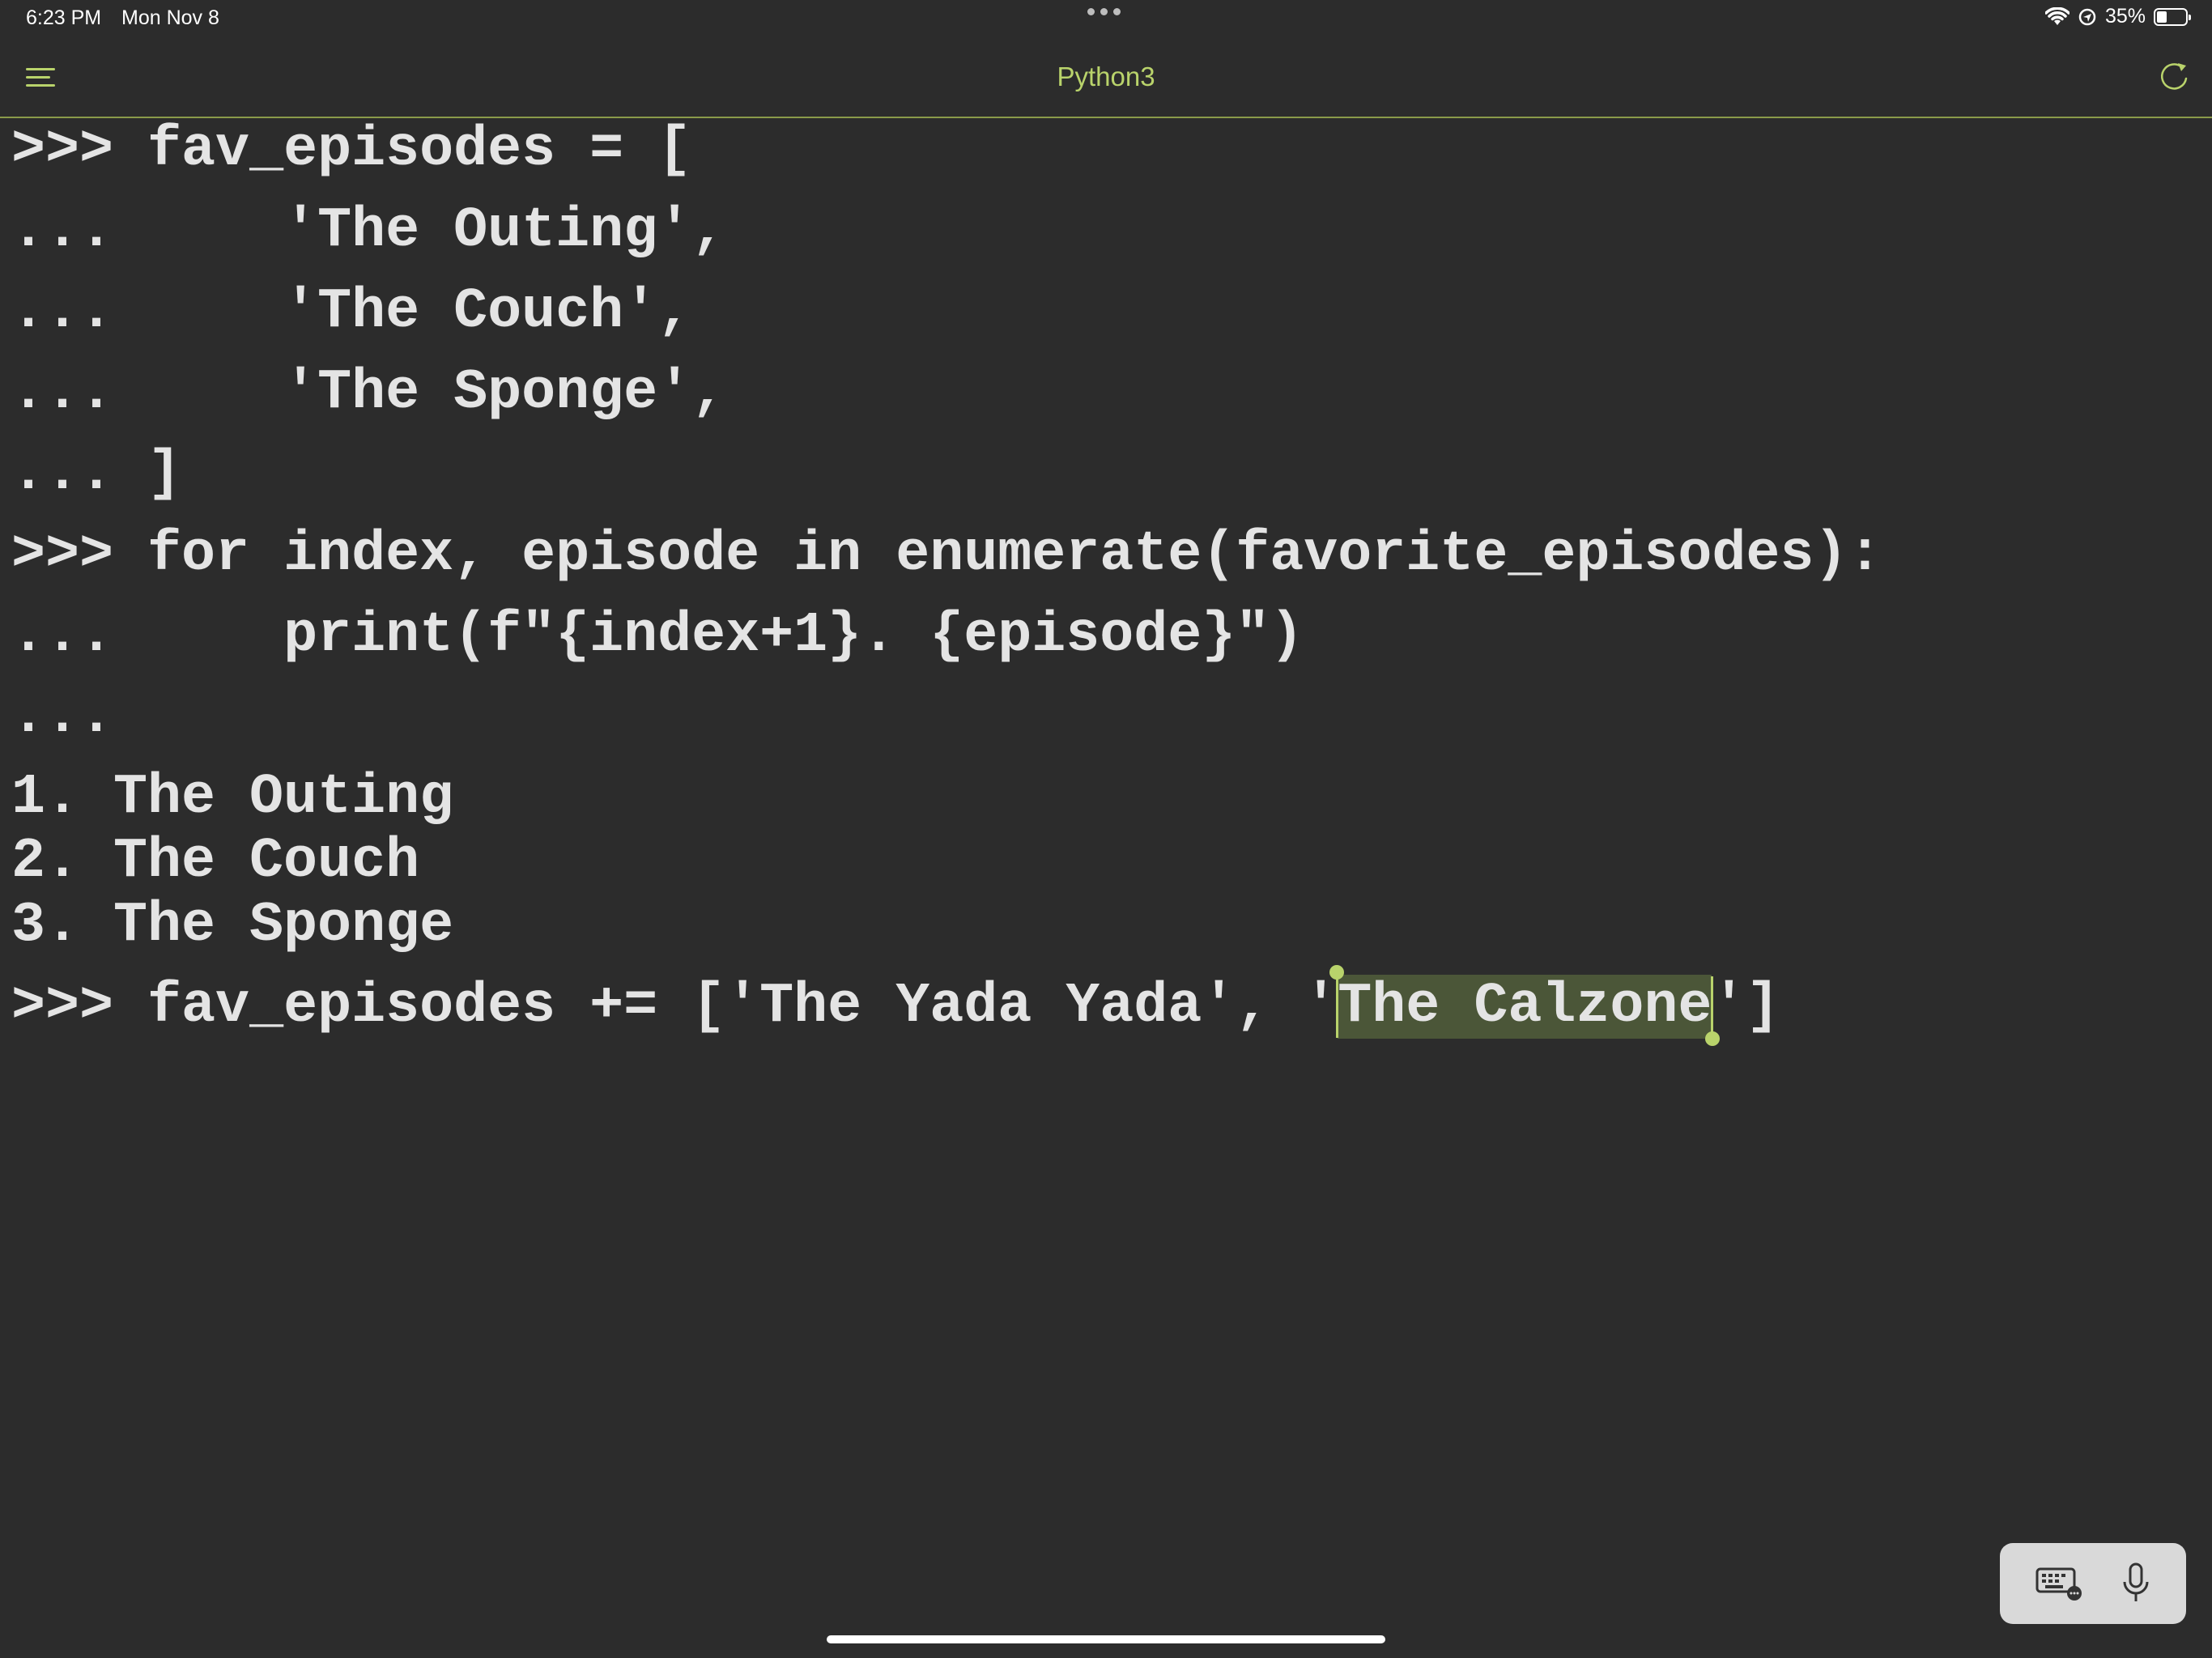 This screenshot has width=2212, height=1658. I want to click on code-text: 'The Outing',, so click(437, 231).